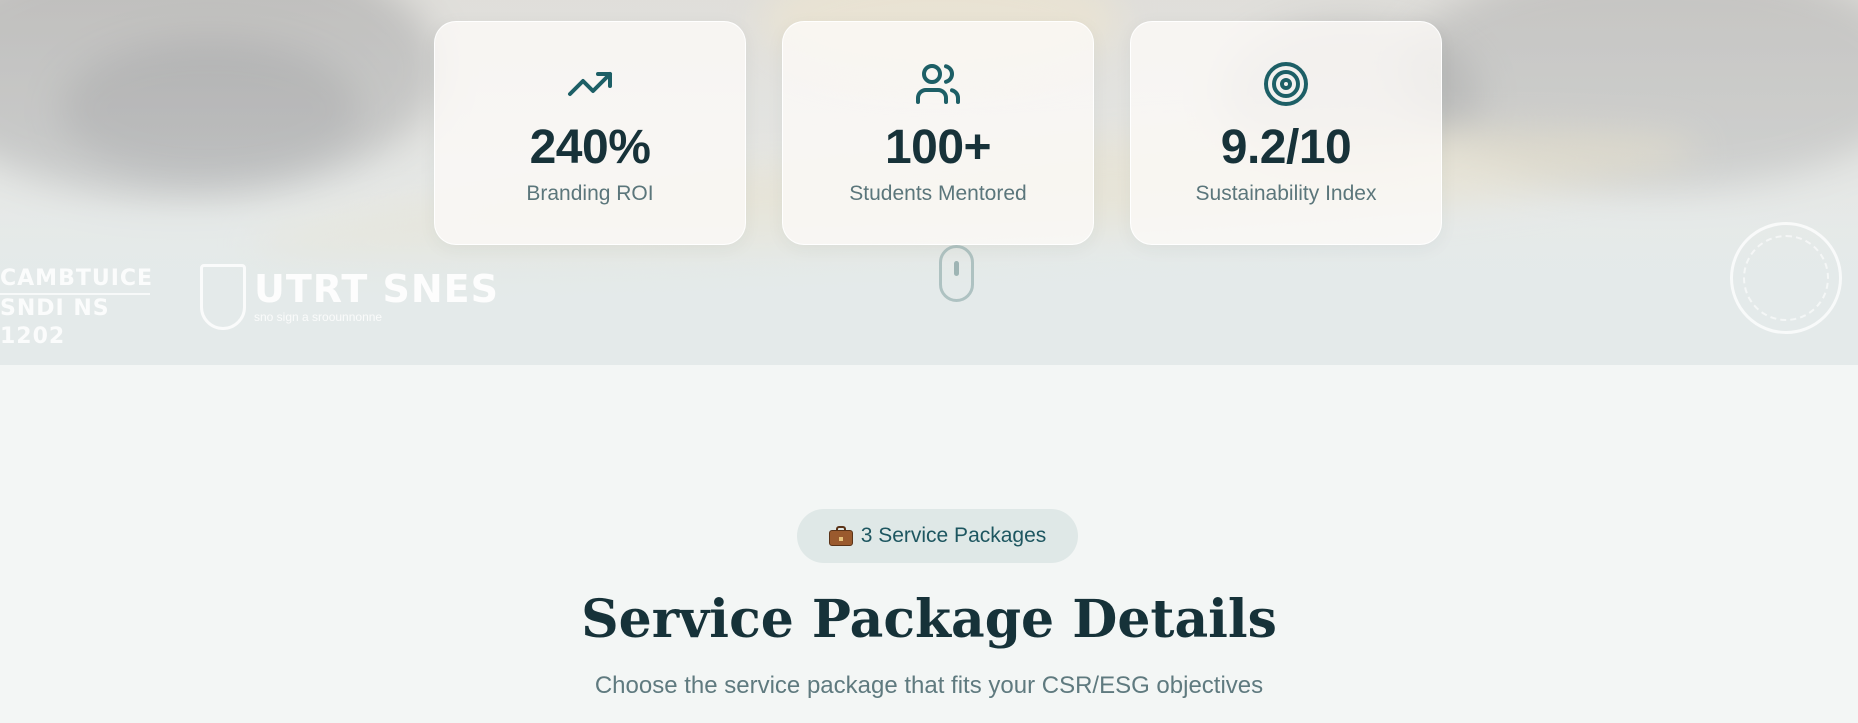 The width and height of the screenshot is (1858, 723). What do you see at coordinates (1286, 193) in the screenshot?
I see `stat-label: Sustainability Index` at bounding box center [1286, 193].